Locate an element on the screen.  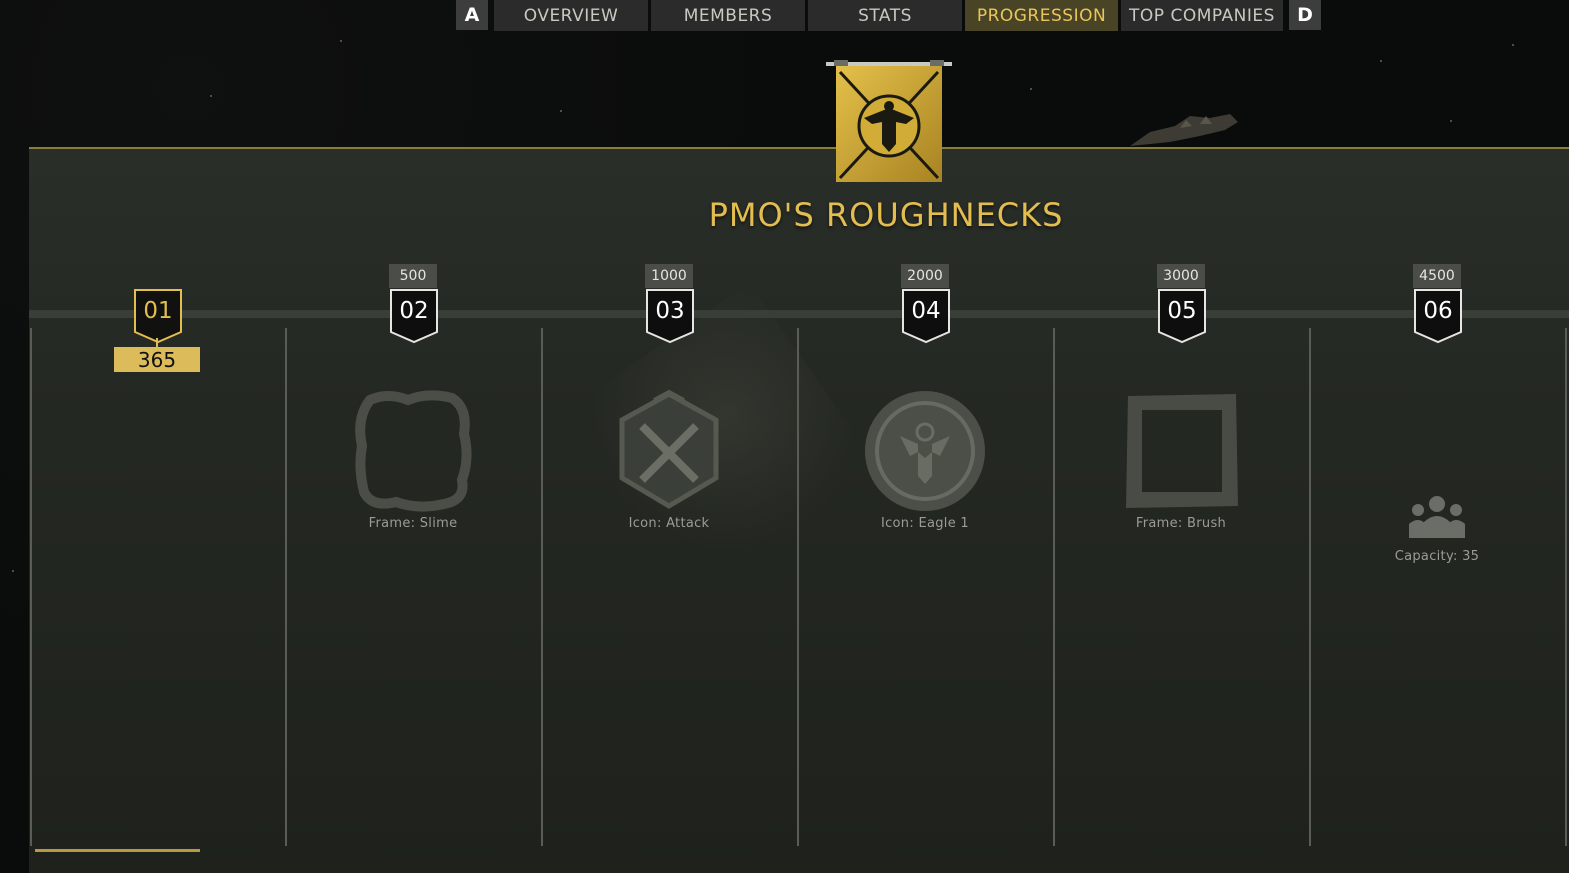
level-badge-02: 02 is located at coordinates (414, 316).